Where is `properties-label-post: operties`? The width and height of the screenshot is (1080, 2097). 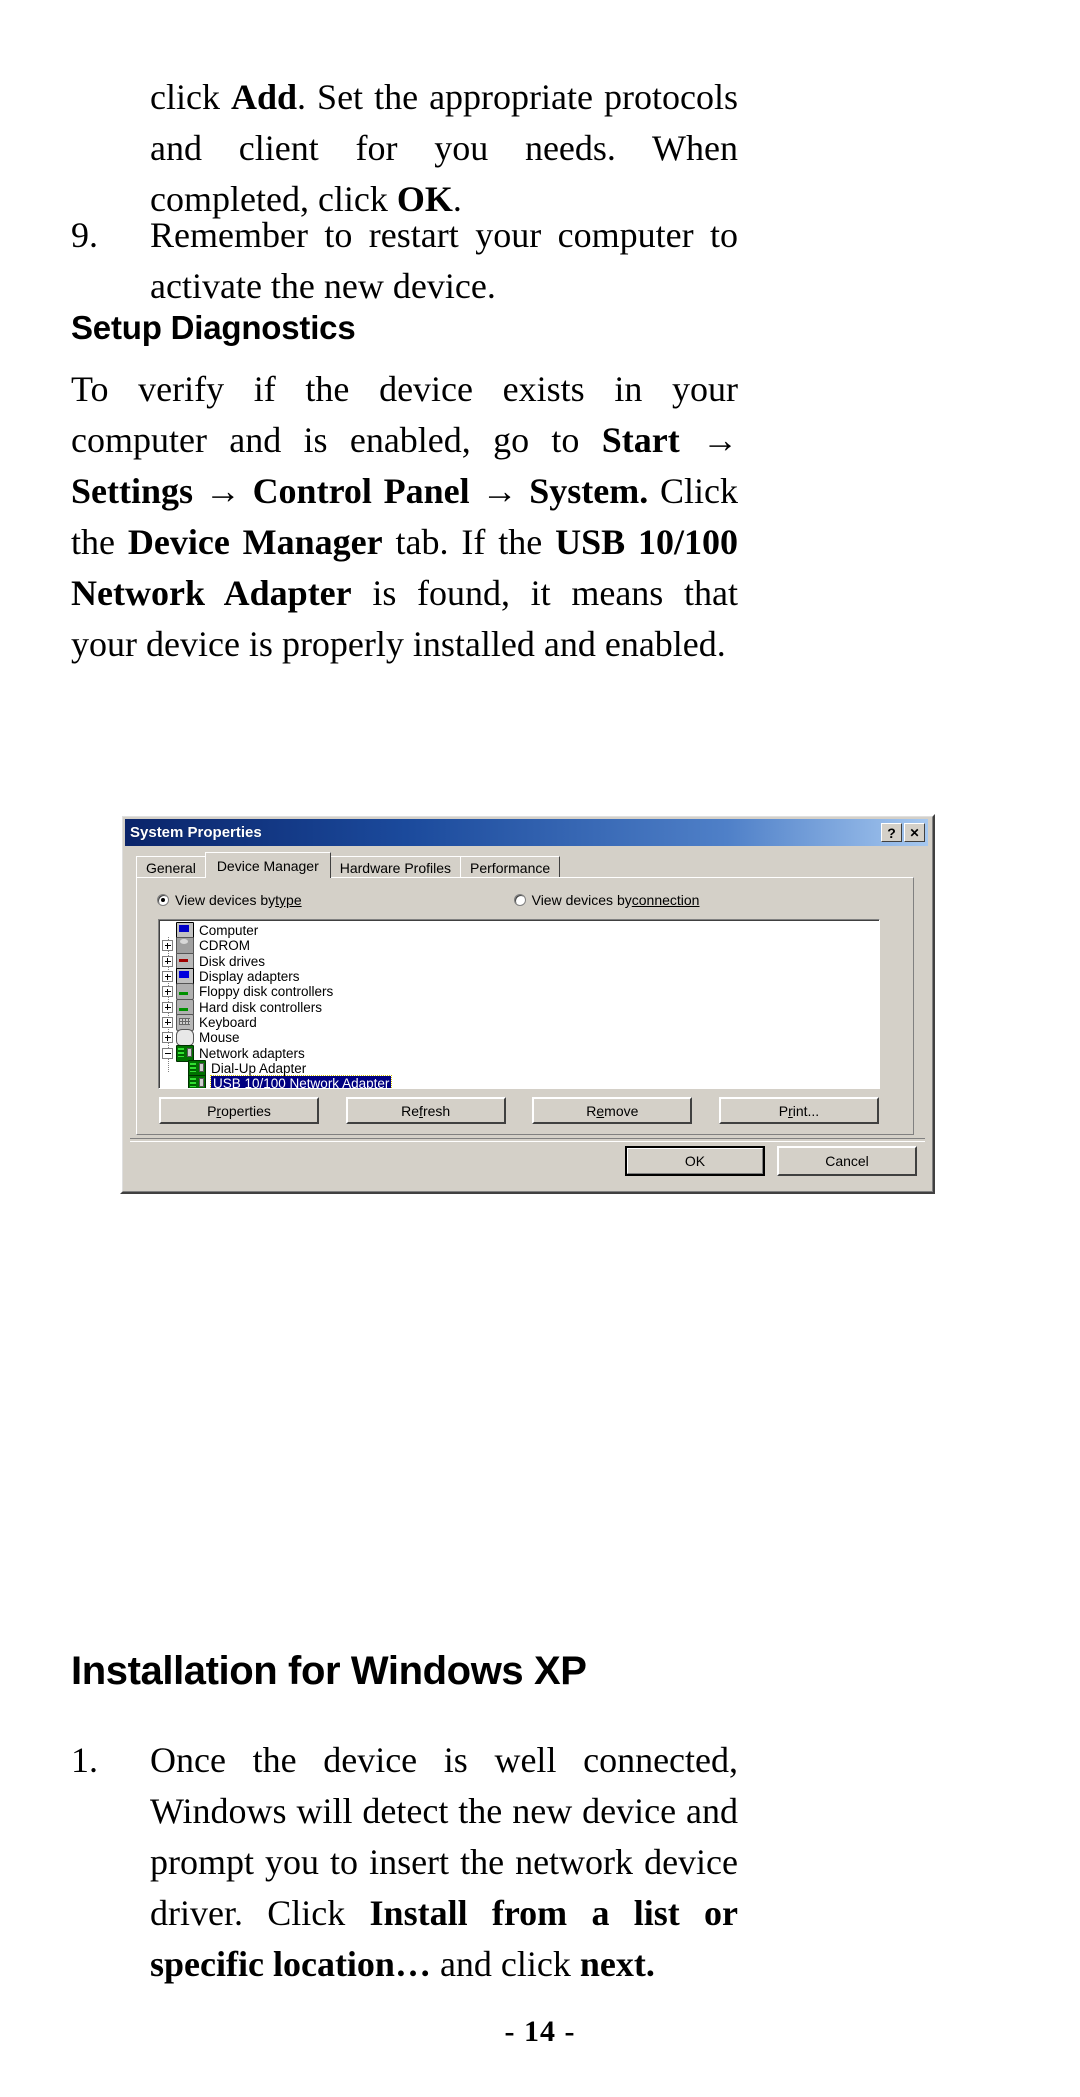
properties-label-post: operties is located at coordinates (246, 1110).